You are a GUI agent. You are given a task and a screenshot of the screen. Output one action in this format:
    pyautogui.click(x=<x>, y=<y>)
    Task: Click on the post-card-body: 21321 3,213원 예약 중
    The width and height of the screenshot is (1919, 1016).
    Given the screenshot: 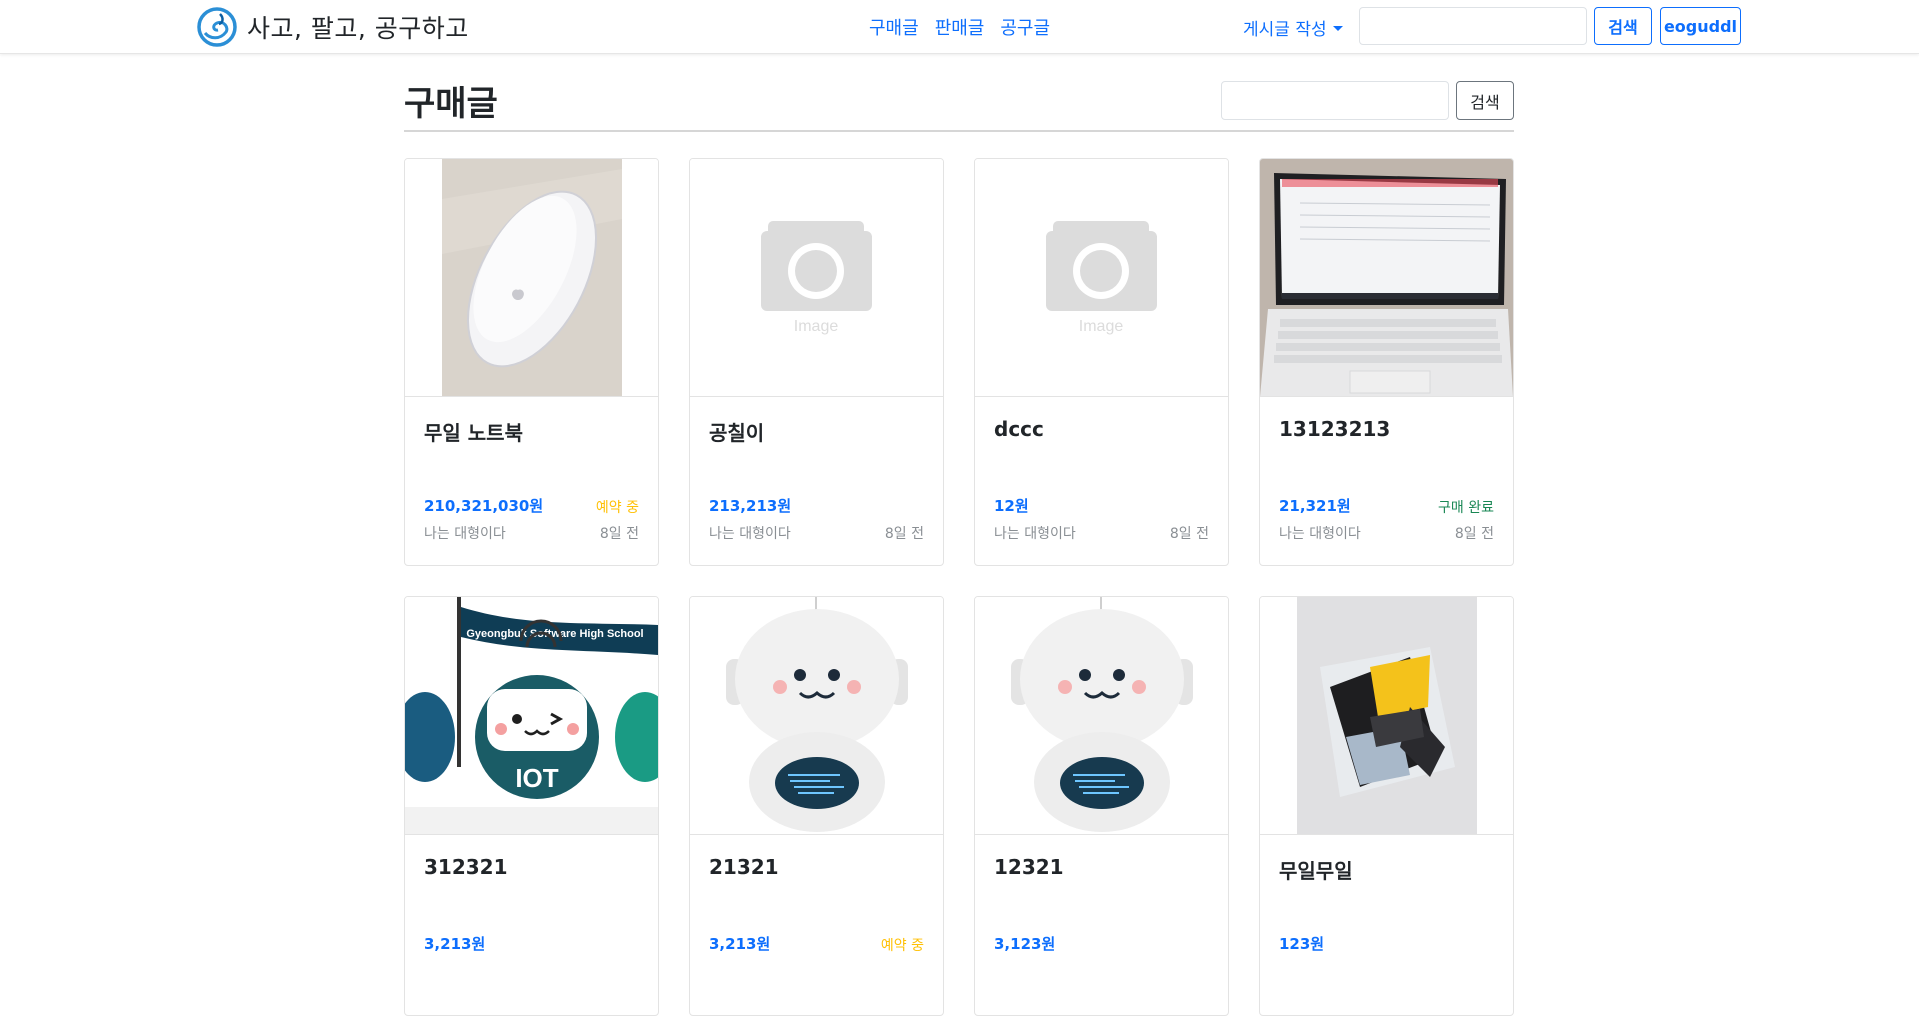 What is the action you would take?
    pyautogui.click(x=816, y=925)
    